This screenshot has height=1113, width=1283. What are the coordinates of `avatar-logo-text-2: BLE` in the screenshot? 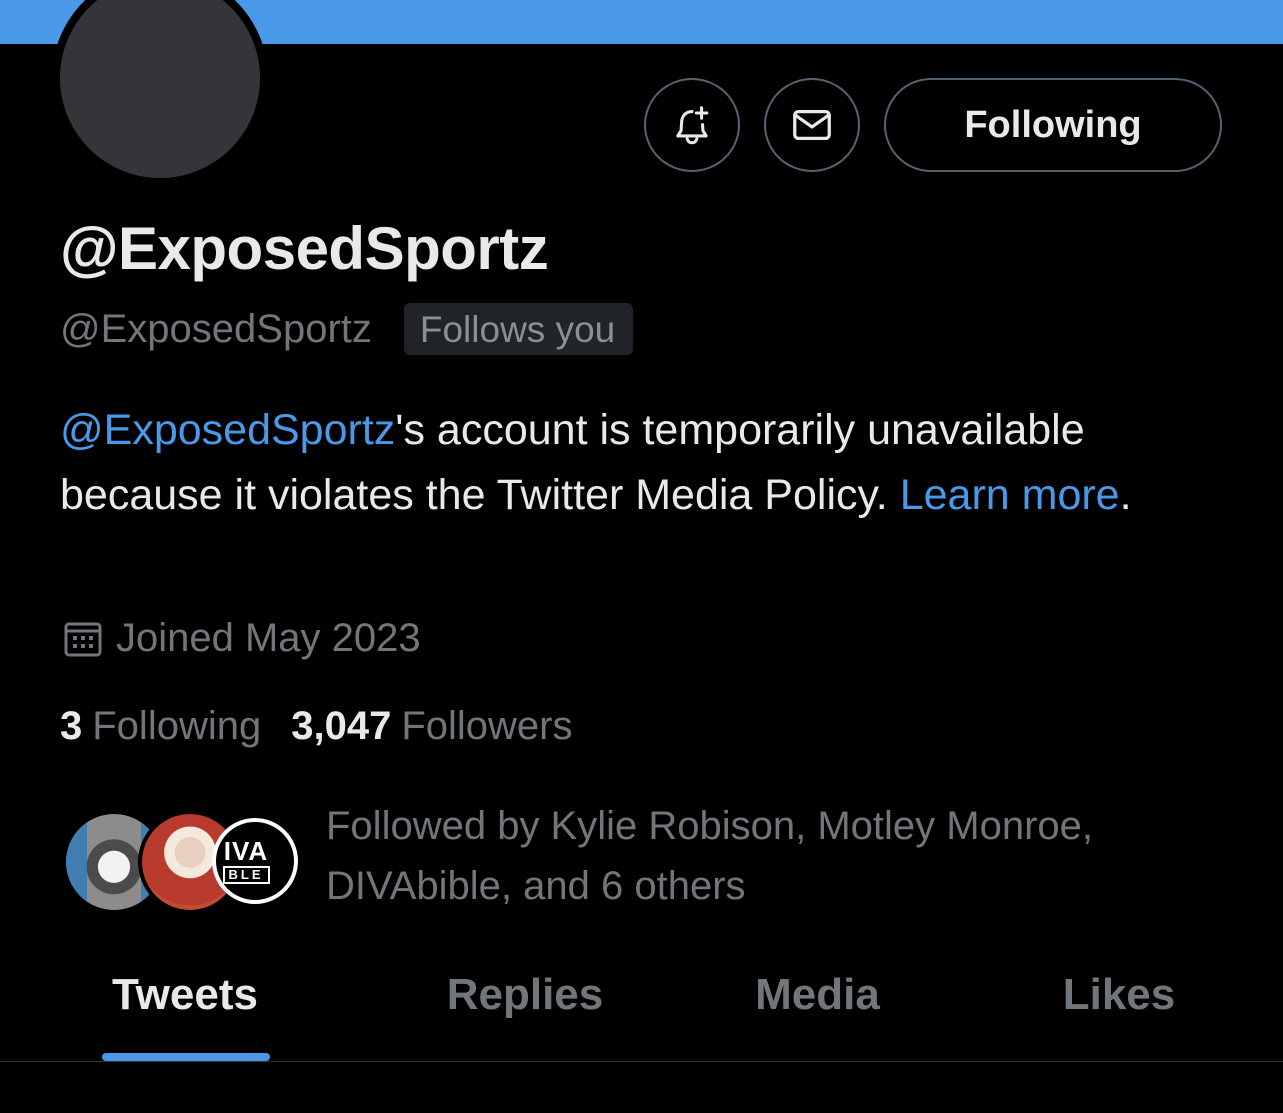 It's located at (246, 875).